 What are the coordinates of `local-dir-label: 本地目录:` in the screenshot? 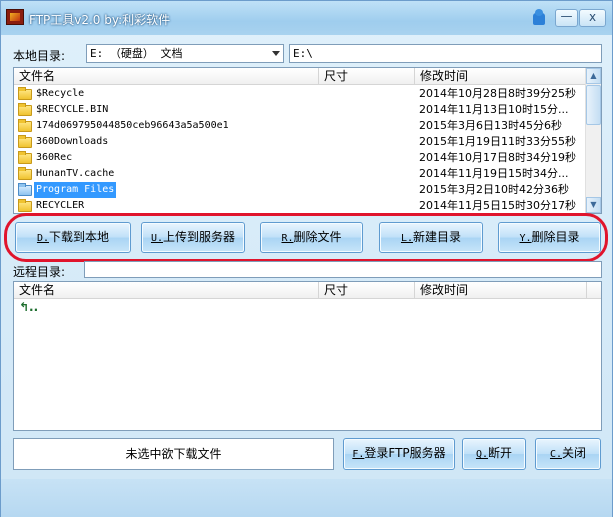 It's located at (39, 56).